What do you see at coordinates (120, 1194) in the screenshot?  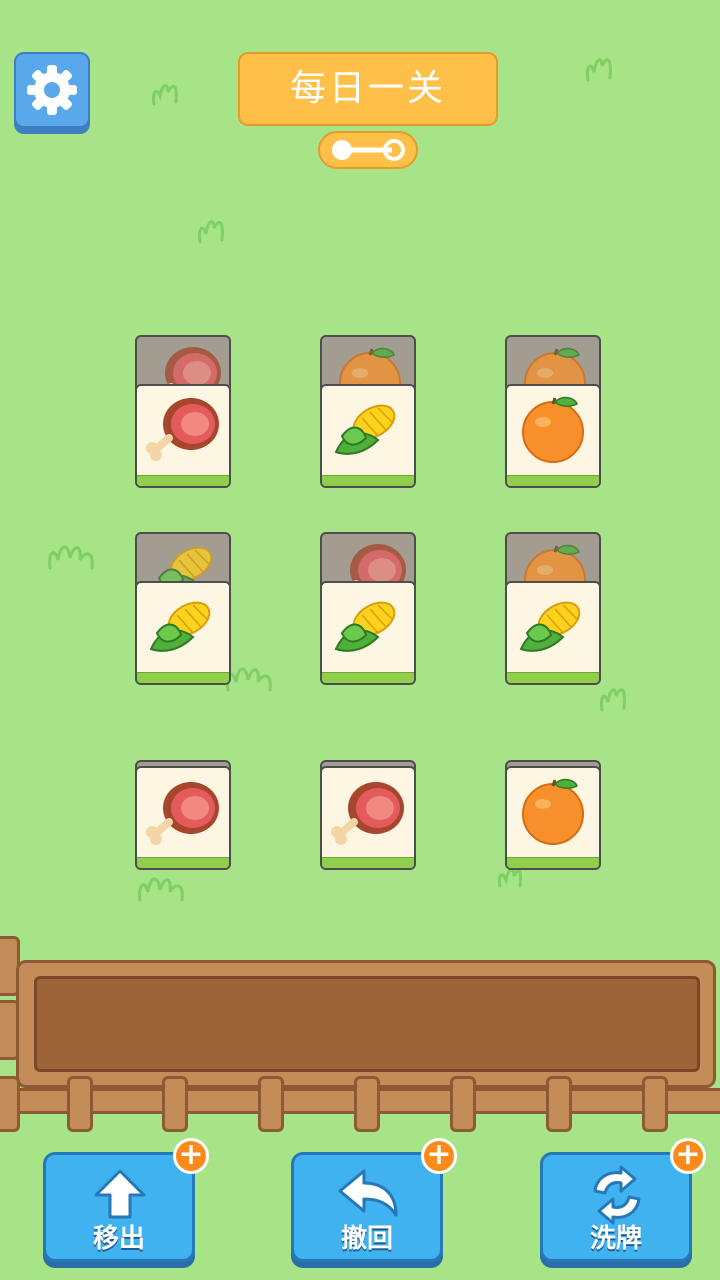 I see `arrow-up-icon` at bounding box center [120, 1194].